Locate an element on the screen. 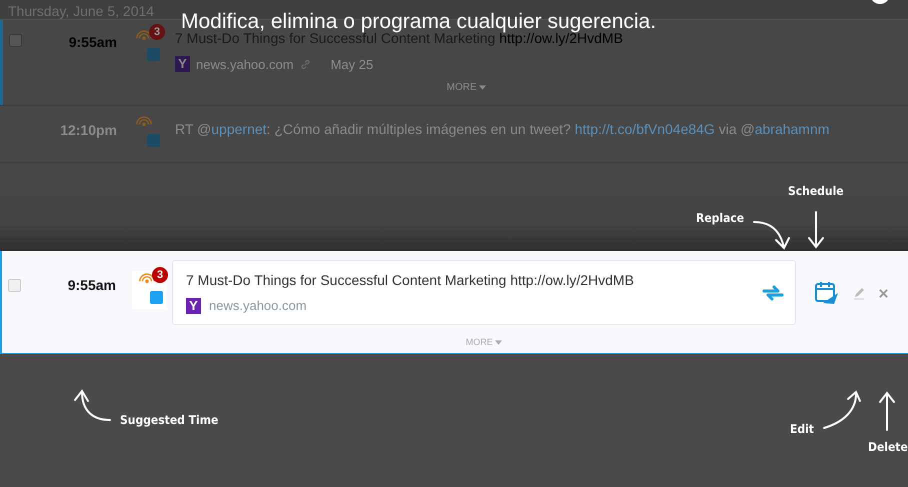 This screenshot has width=908, height=487. down-arrow is located at coordinates (816, 230).